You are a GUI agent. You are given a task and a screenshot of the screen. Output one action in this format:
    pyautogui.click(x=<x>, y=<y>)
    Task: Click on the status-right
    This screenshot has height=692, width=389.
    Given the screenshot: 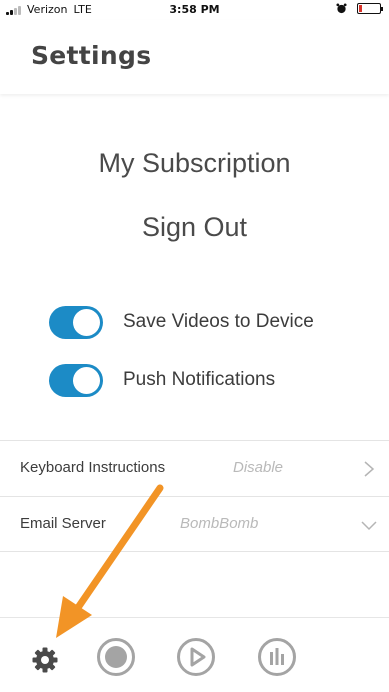 What is the action you would take?
    pyautogui.click(x=359, y=8)
    